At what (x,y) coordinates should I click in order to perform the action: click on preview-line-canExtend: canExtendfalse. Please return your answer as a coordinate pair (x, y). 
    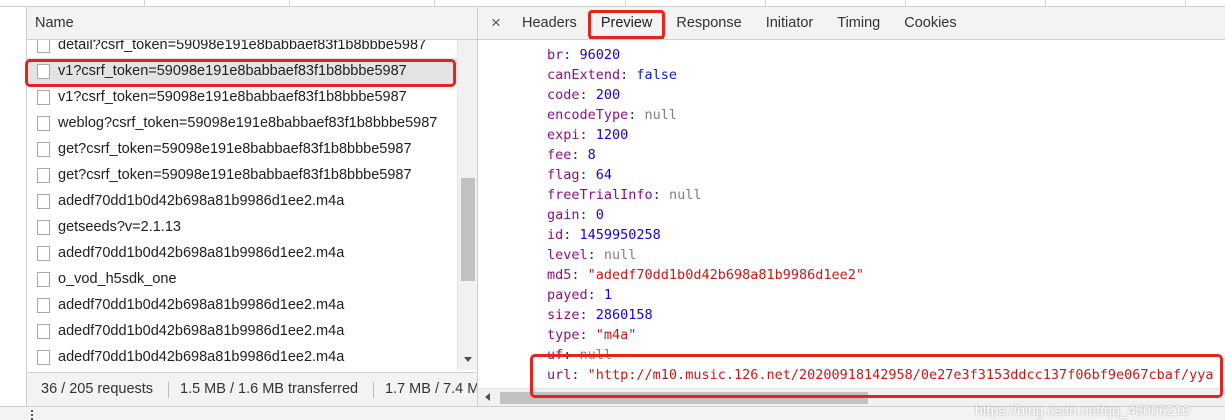
    Looking at the image, I should click on (886, 75).